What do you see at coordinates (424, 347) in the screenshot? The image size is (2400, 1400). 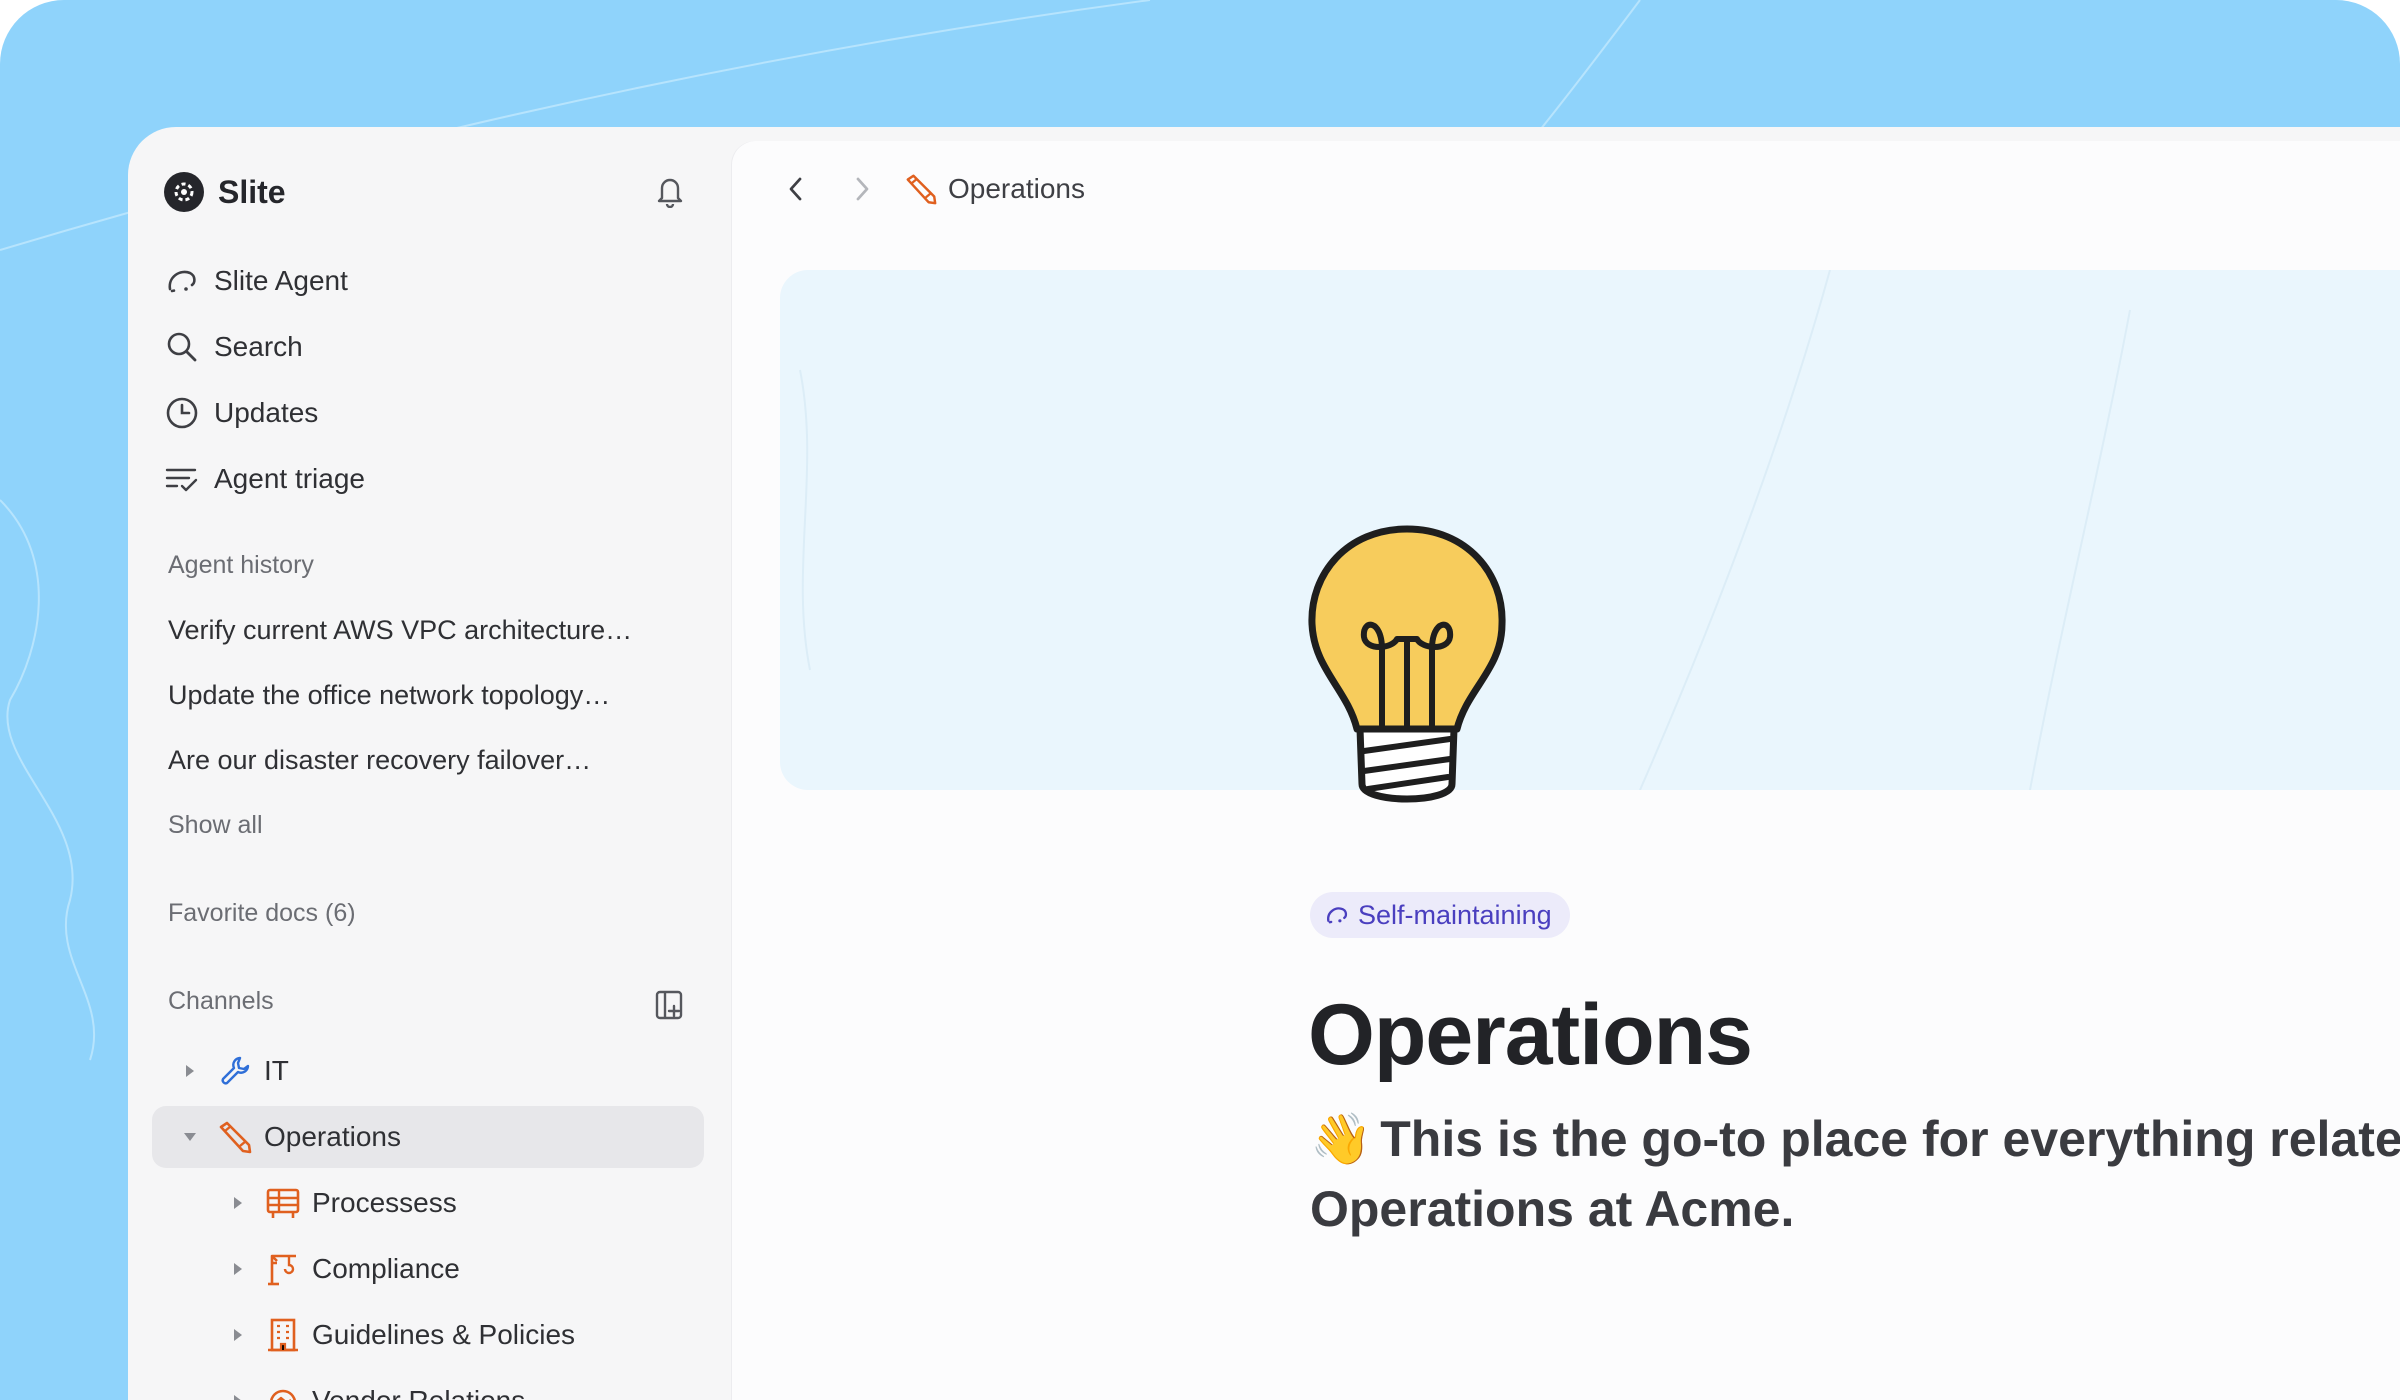 I see `nav-search: Search` at bounding box center [424, 347].